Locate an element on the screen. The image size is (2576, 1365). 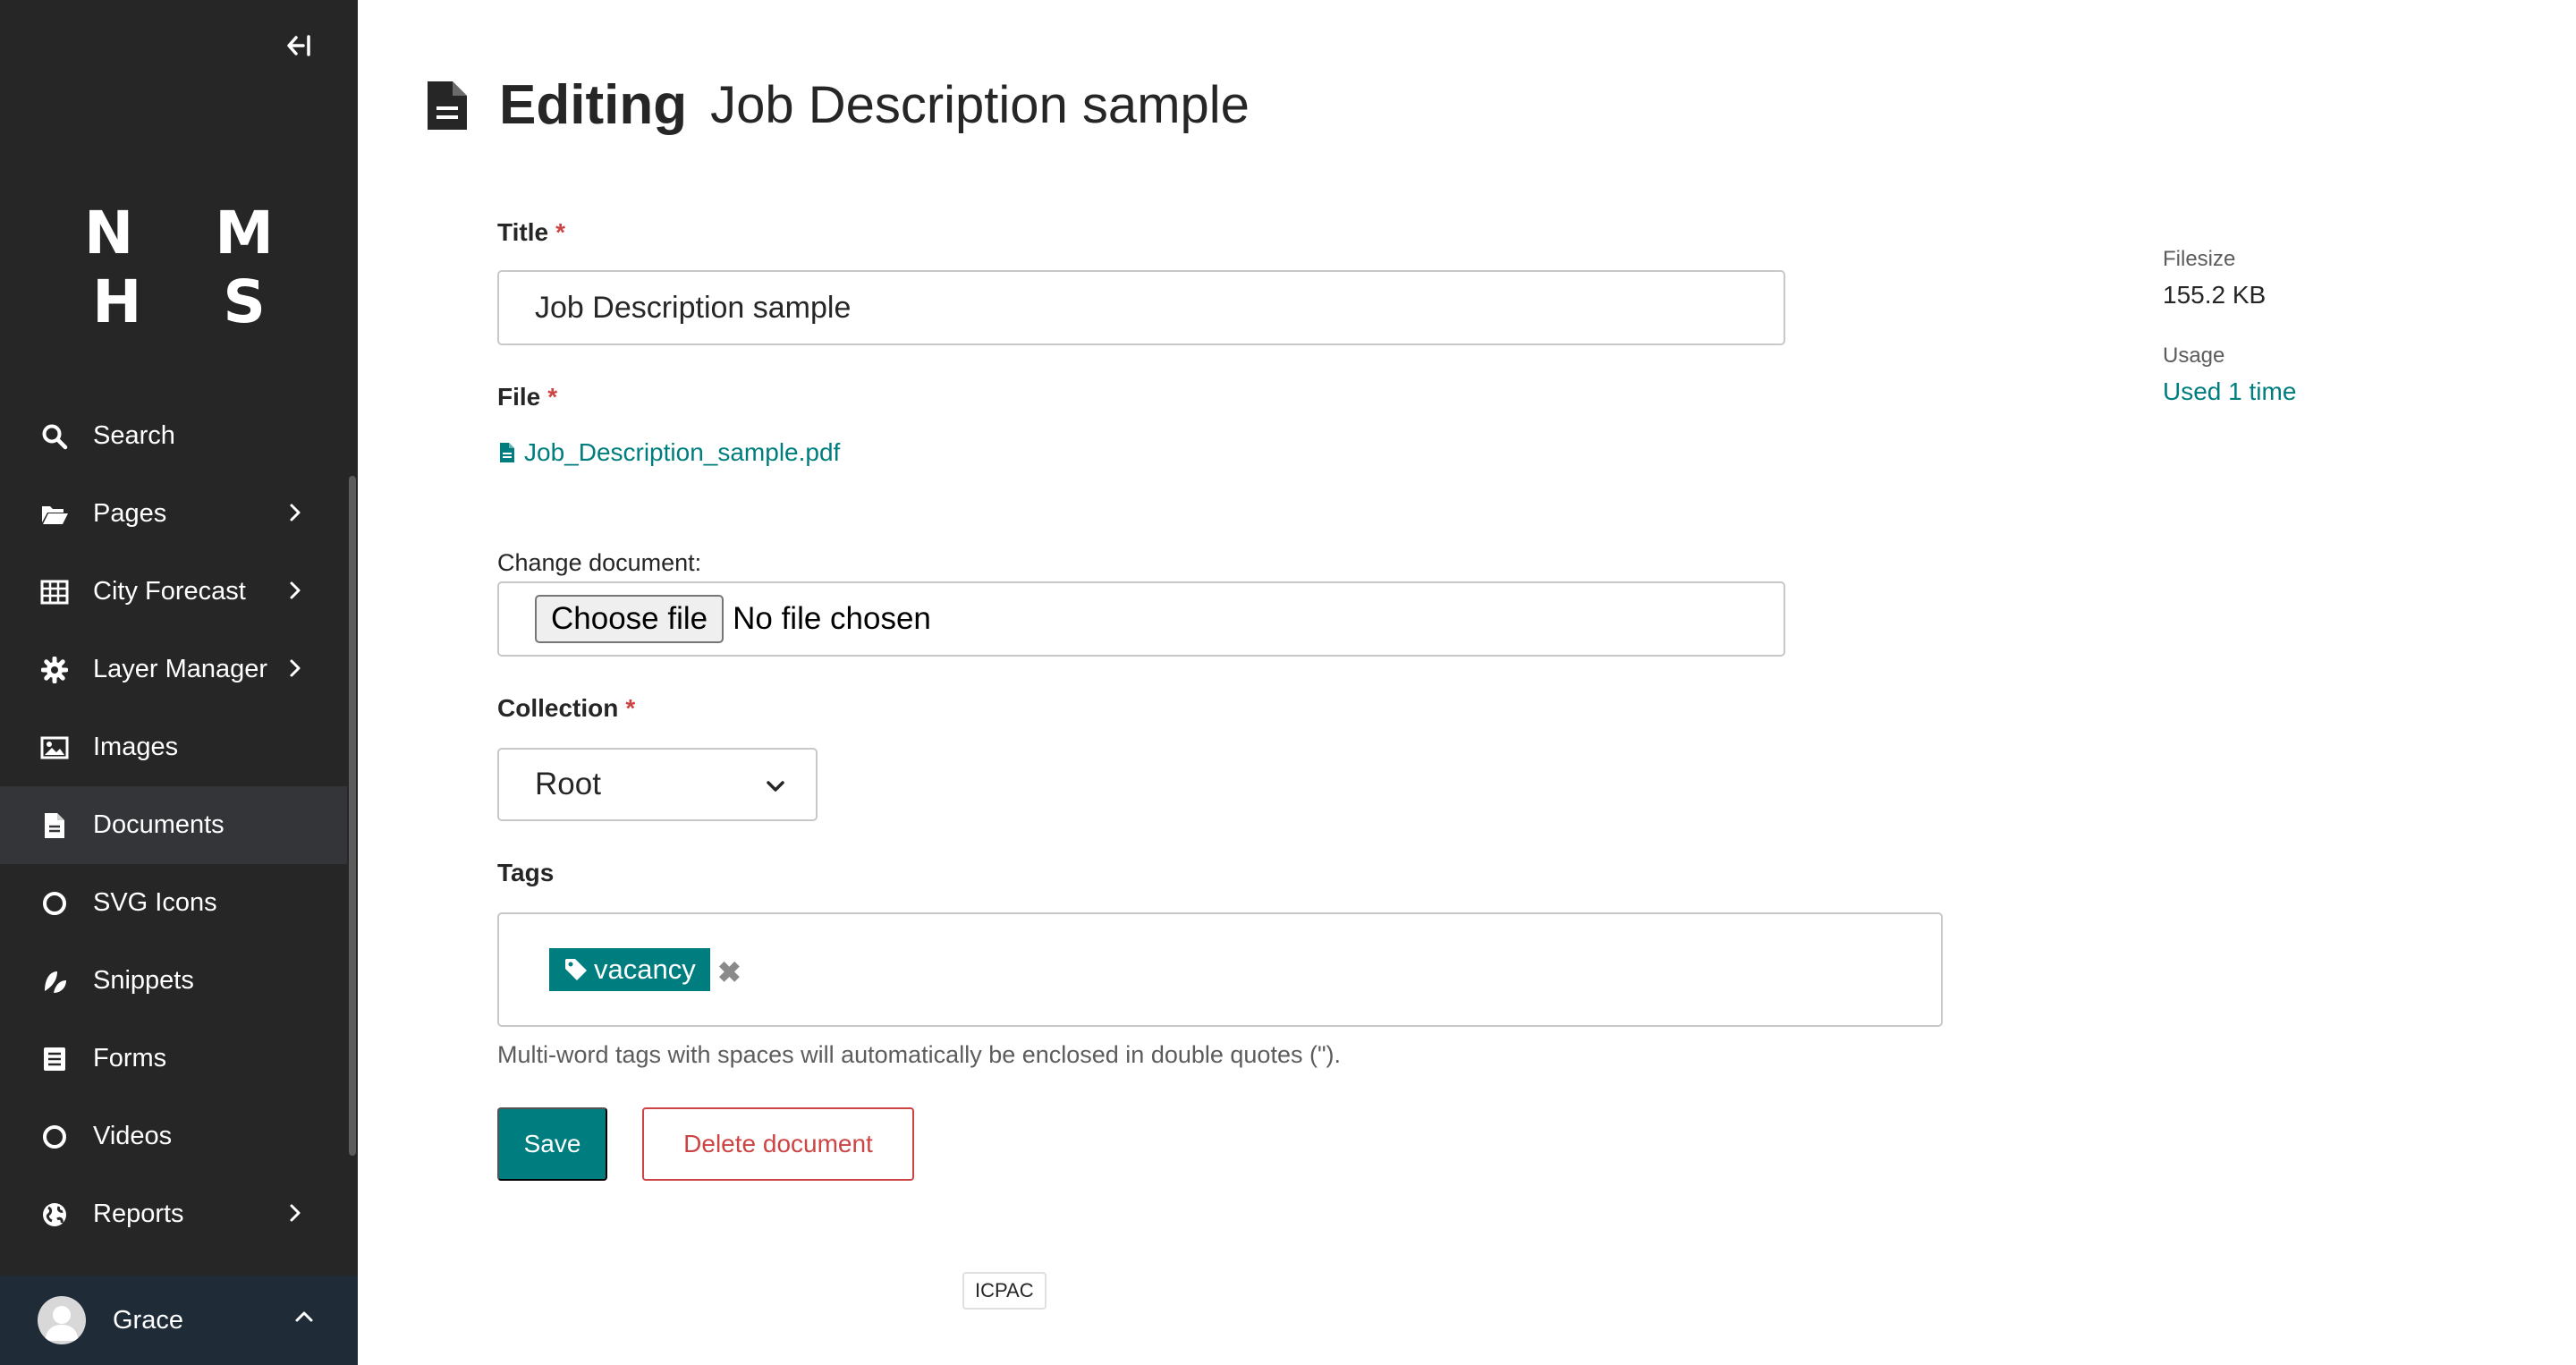
collapse-left-icon is located at coordinates (298, 45).